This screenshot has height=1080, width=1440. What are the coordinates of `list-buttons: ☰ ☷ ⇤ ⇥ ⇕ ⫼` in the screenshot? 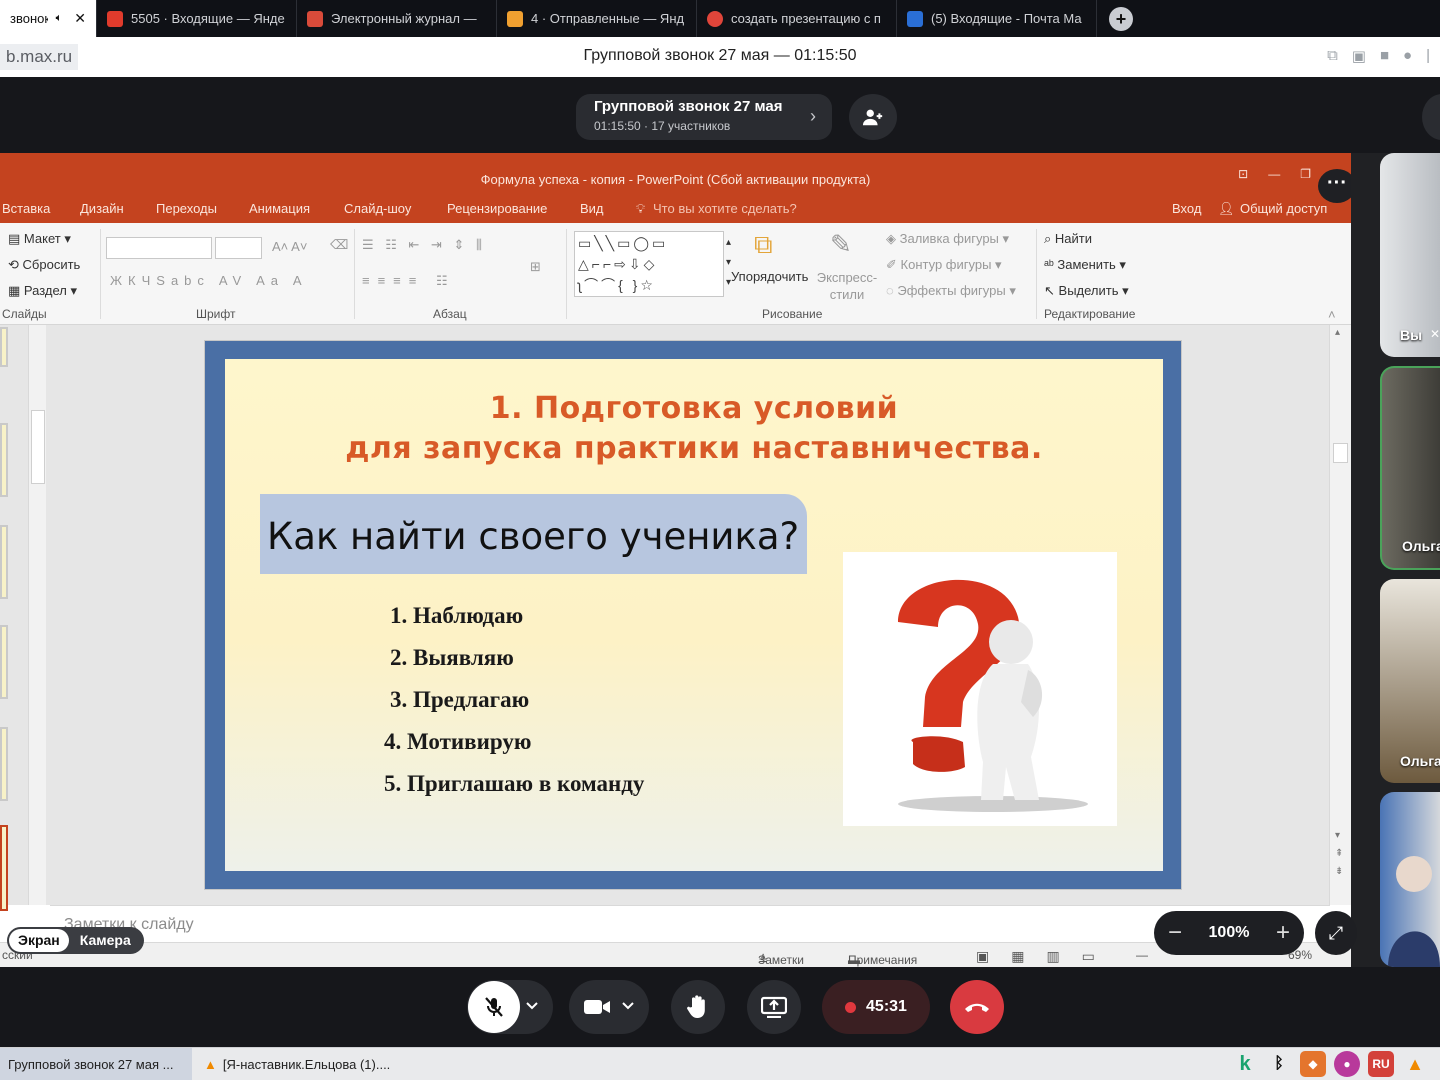 It's located at (424, 245).